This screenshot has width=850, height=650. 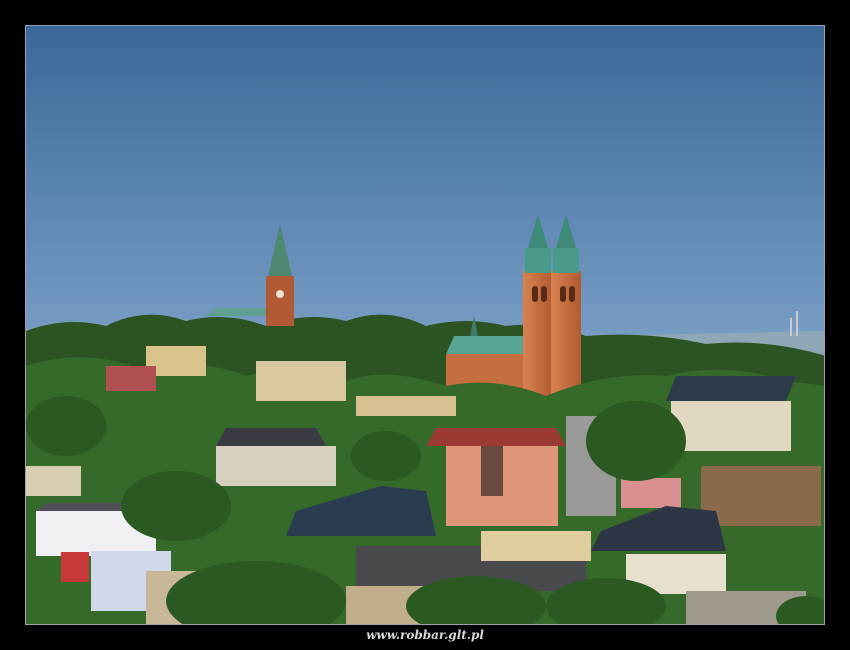 I want to click on website-caption: www.robbar.glt.pl, so click(x=425, y=635).